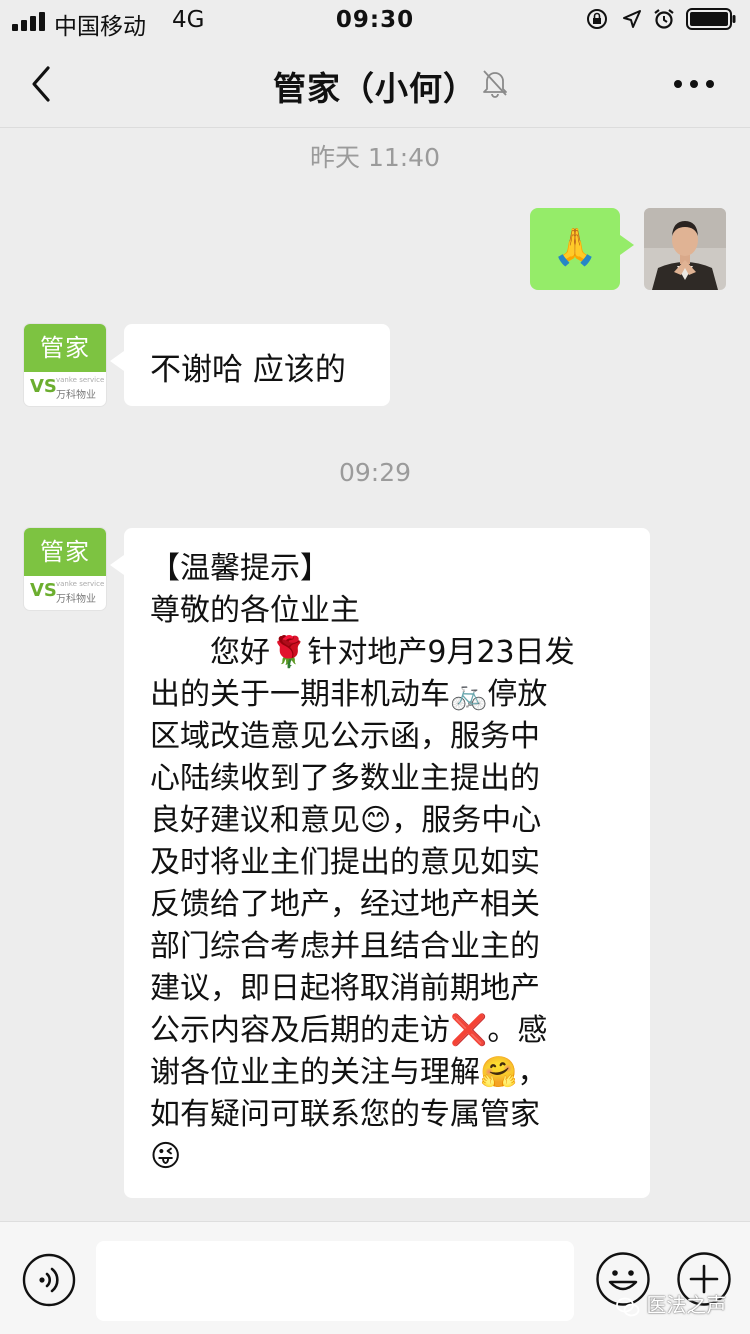 The image size is (750, 1334). I want to click on wechat-logo-icon, so click(628, 1306).